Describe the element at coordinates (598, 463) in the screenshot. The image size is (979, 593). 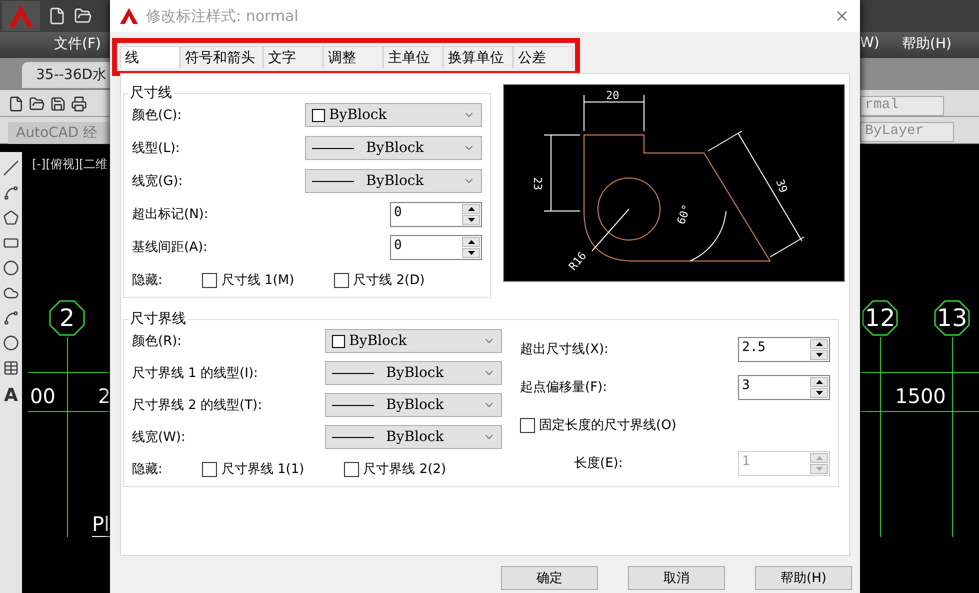
I see `field-label: 长度(E):` at that location.